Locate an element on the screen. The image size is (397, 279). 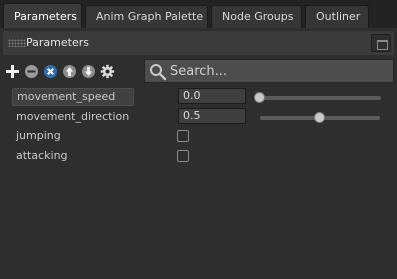
clear-icon is located at coordinates (50, 71).